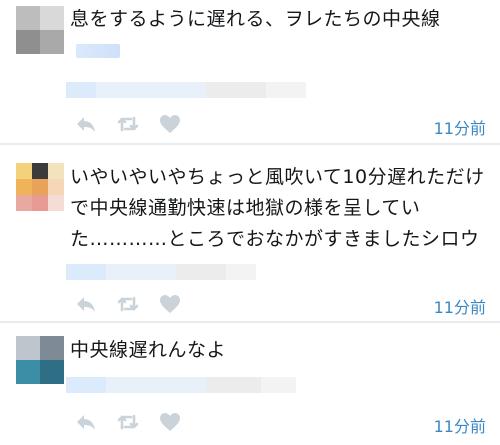 The width and height of the screenshot is (500, 445). I want to click on tweet-text: 息をするように遅れる、ヲレたちの中央線, so click(278, 35).